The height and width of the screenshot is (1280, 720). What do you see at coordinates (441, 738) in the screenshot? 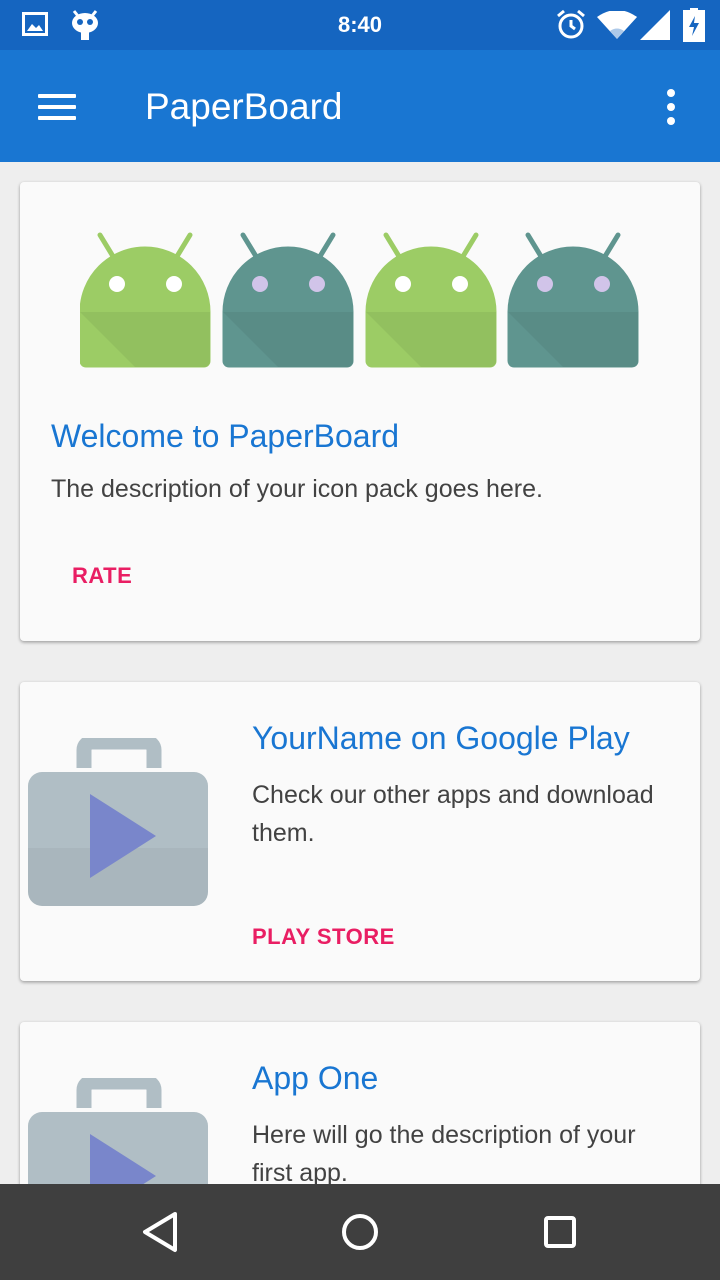
I see `google-play-title: YourName on Google Play` at bounding box center [441, 738].